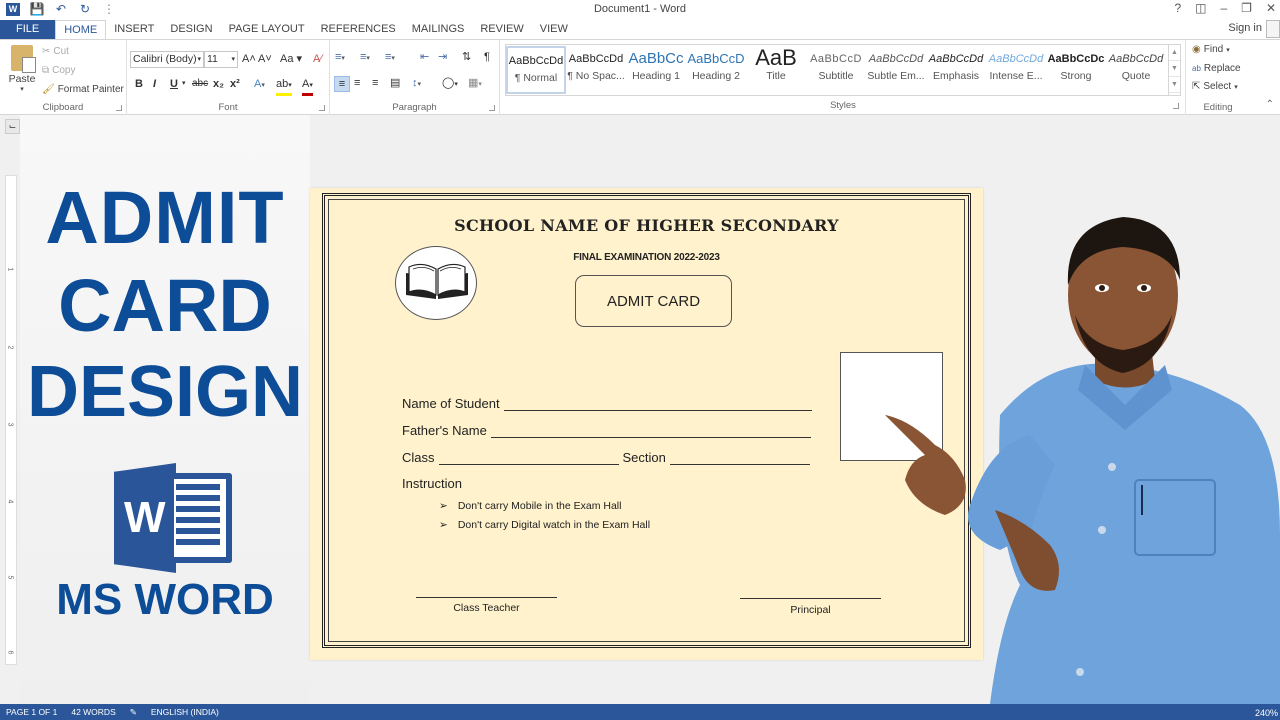 The height and width of the screenshot is (720, 1280). What do you see at coordinates (317, 59) in the screenshot?
I see `clear-formatting-icon: A∕` at bounding box center [317, 59].